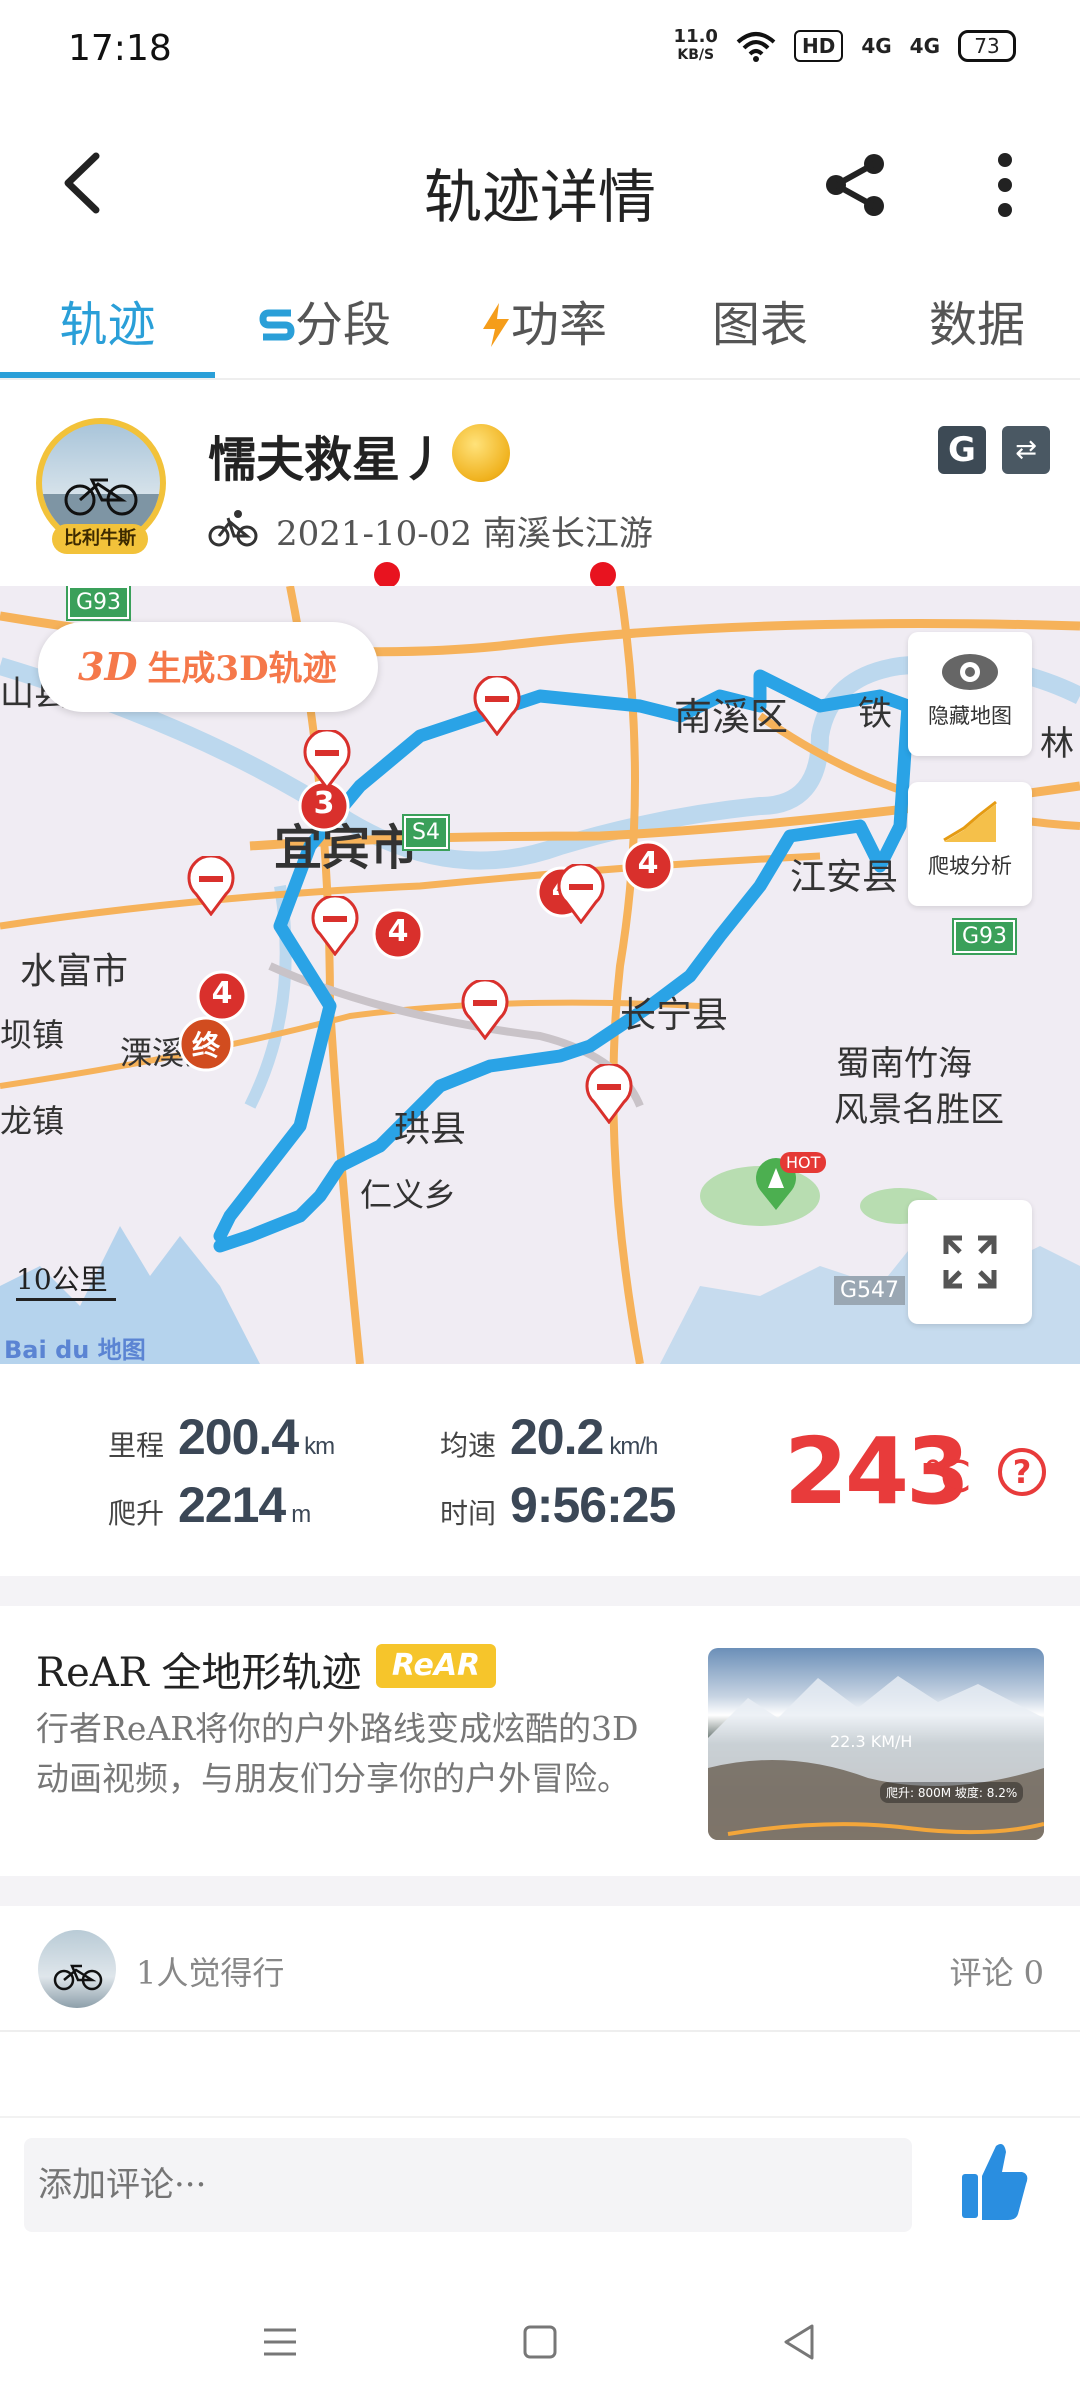 This screenshot has width=1080, height=2400. What do you see at coordinates (280, 2342) in the screenshot?
I see `menu-icon` at bounding box center [280, 2342].